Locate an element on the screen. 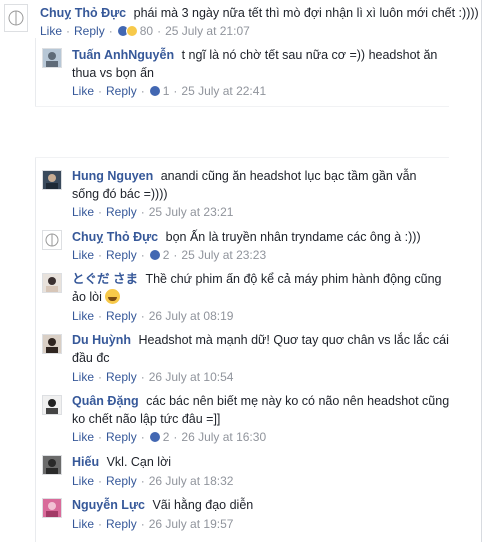 This screenshot has width=484, height=542. comment-actions: Like · Reply · 1 · 25 July at 22:41 is located at coordinates (169, 91).